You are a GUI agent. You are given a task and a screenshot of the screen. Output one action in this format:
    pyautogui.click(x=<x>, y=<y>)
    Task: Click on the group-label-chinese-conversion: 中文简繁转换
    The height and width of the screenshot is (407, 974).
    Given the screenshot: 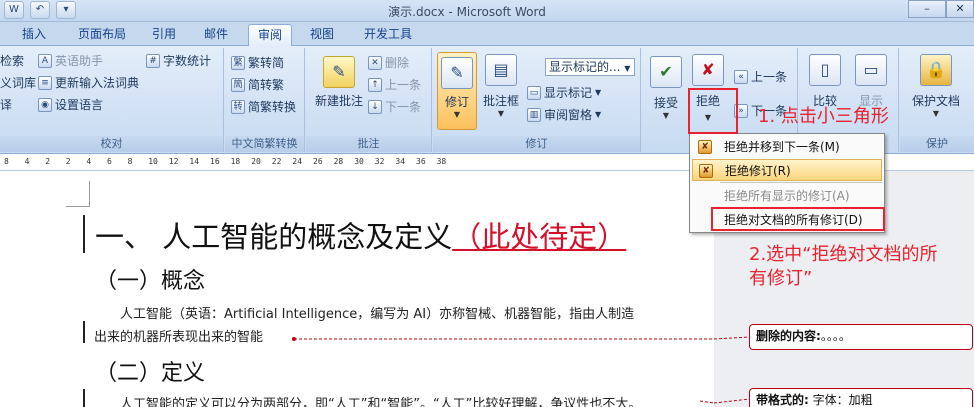 What is the action you would take?
    pyautogui.click(x=264, y=144)
    